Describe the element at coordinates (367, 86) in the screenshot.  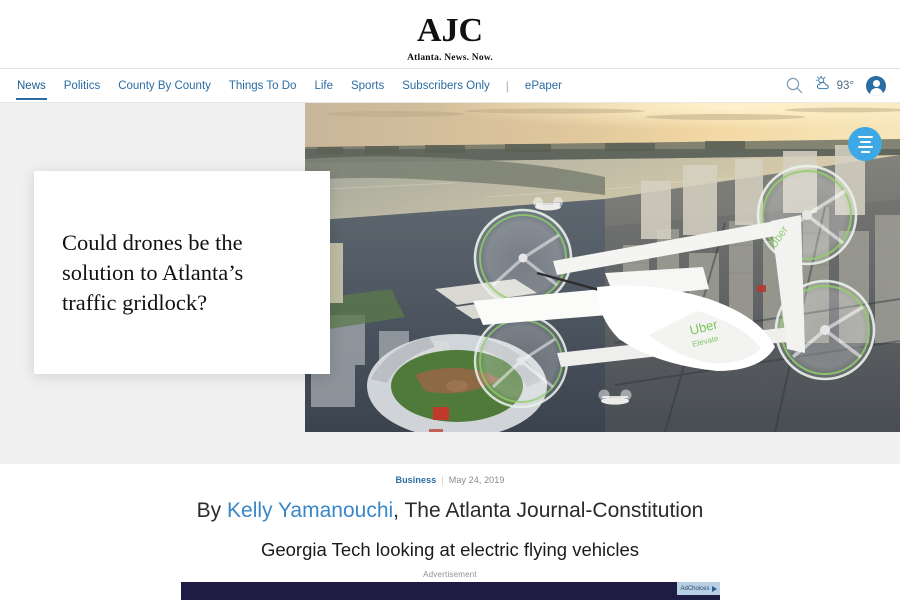
I see `nav-item-sports: Sports` at that location.